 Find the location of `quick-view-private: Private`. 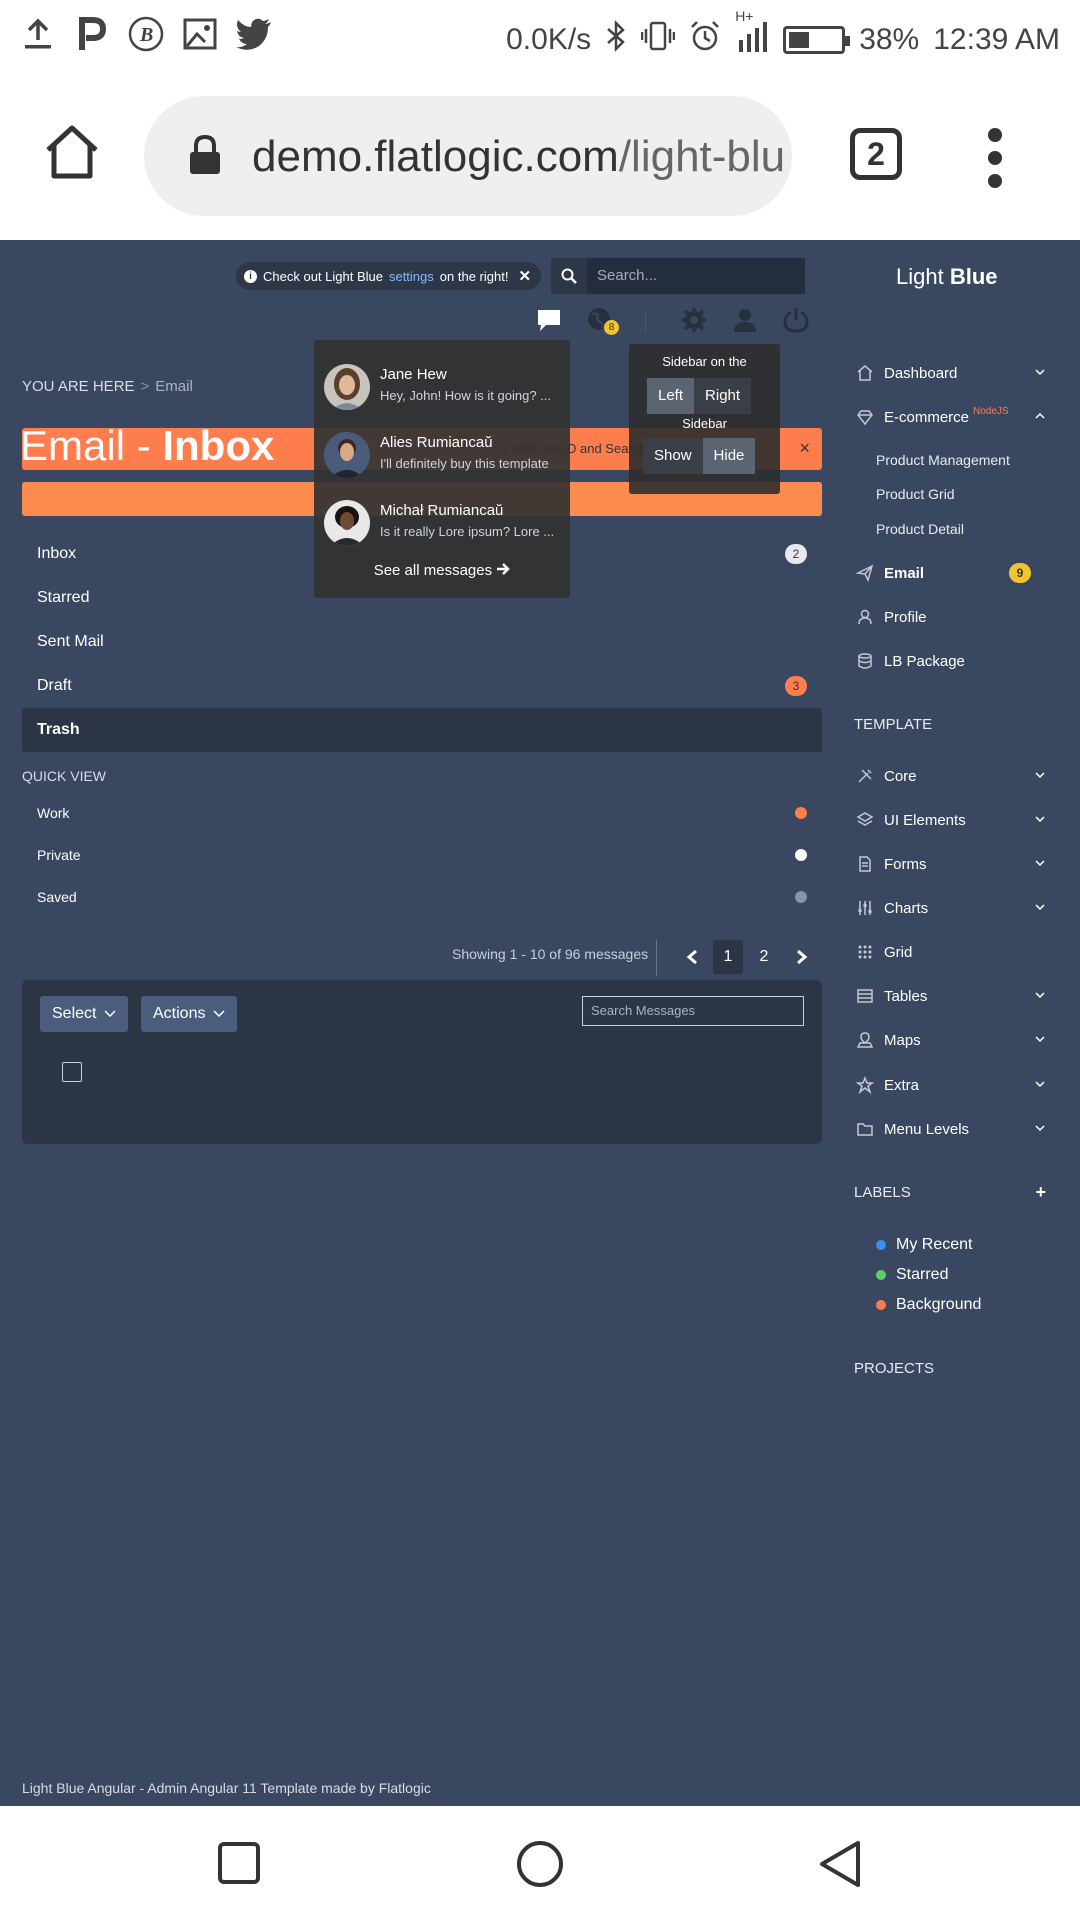

quick-view-private: Private is located at coordinates (422, 855).